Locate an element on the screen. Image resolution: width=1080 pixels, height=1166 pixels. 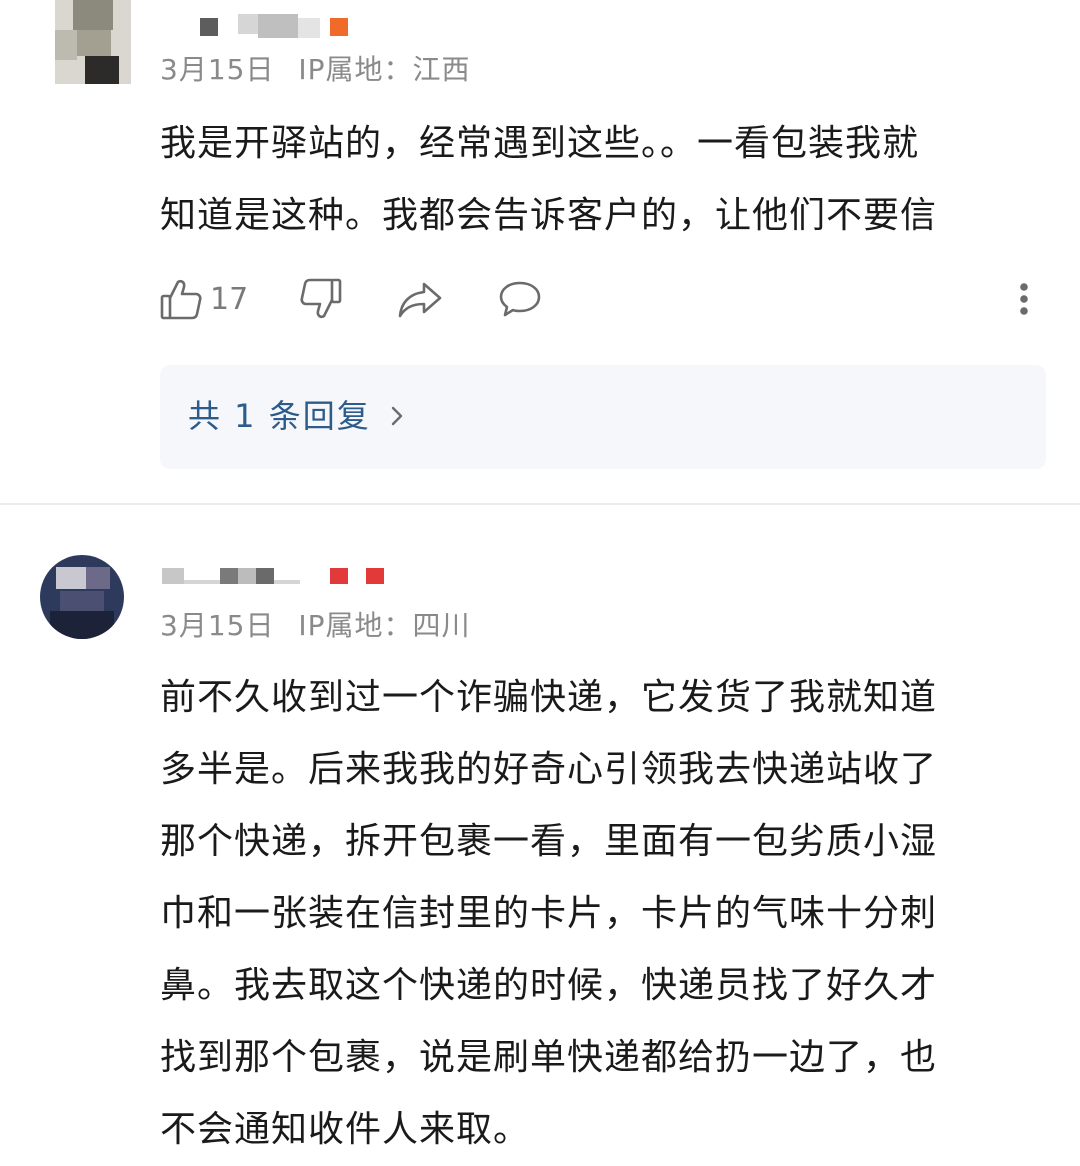
more-vertical-icon is located at coordinates (1024, 299).